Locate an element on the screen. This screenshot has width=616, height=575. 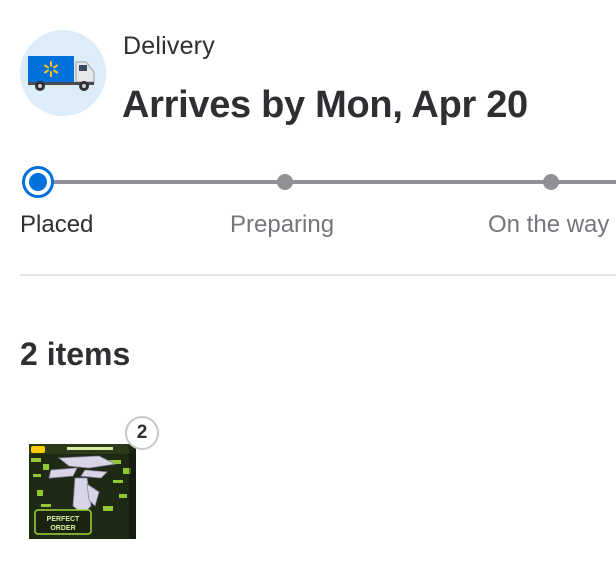
progress-active-dot is located at coordinates (38, 182).